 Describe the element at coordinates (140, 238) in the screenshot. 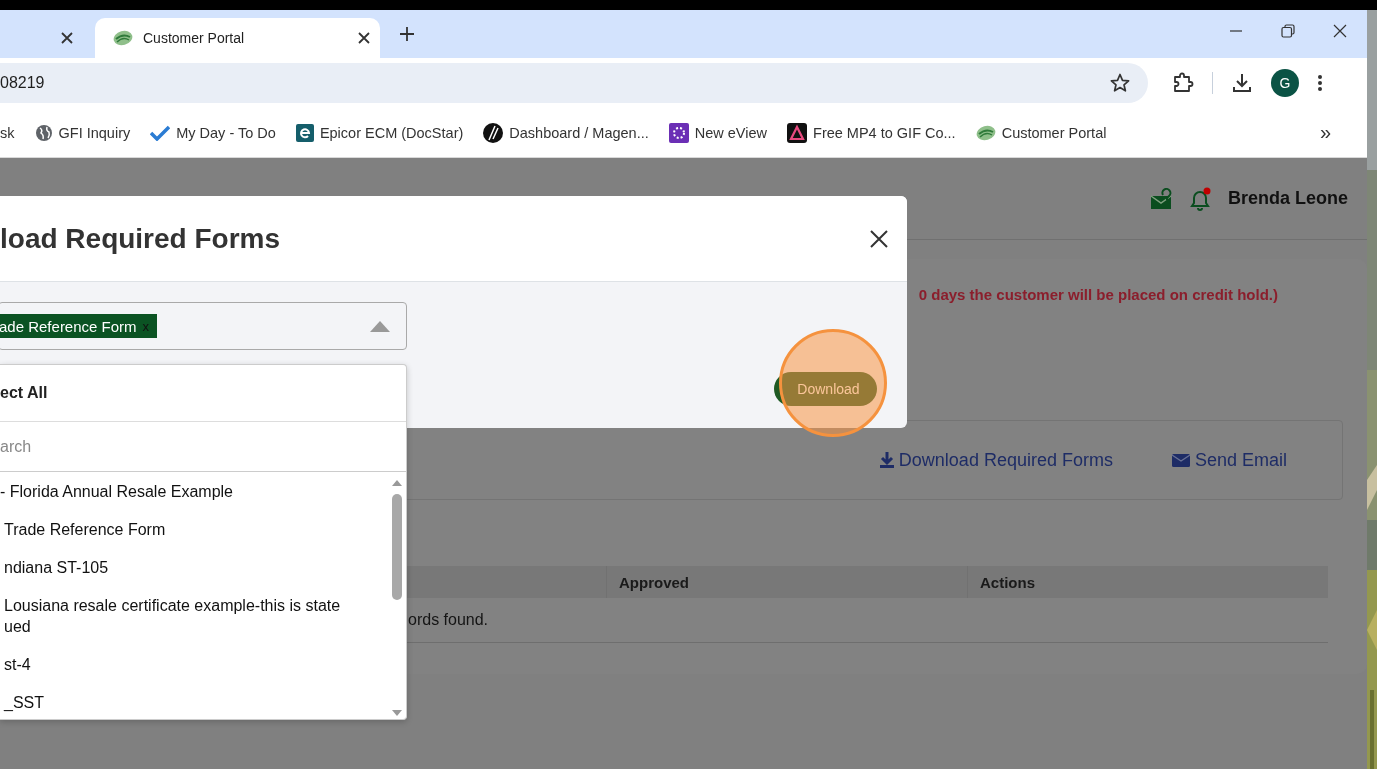

I see `modal-title: load Required Forms` at that location.